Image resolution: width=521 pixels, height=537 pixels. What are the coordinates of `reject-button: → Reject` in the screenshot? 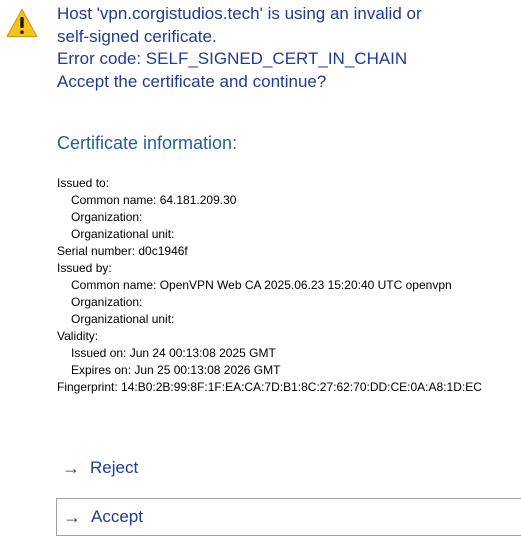 It's located at (288, 468).